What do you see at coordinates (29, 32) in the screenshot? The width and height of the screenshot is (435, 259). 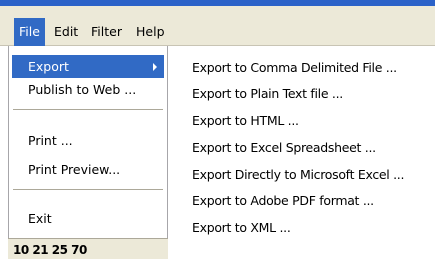 I see `menu-file: File` at bounding box center [29, 32].